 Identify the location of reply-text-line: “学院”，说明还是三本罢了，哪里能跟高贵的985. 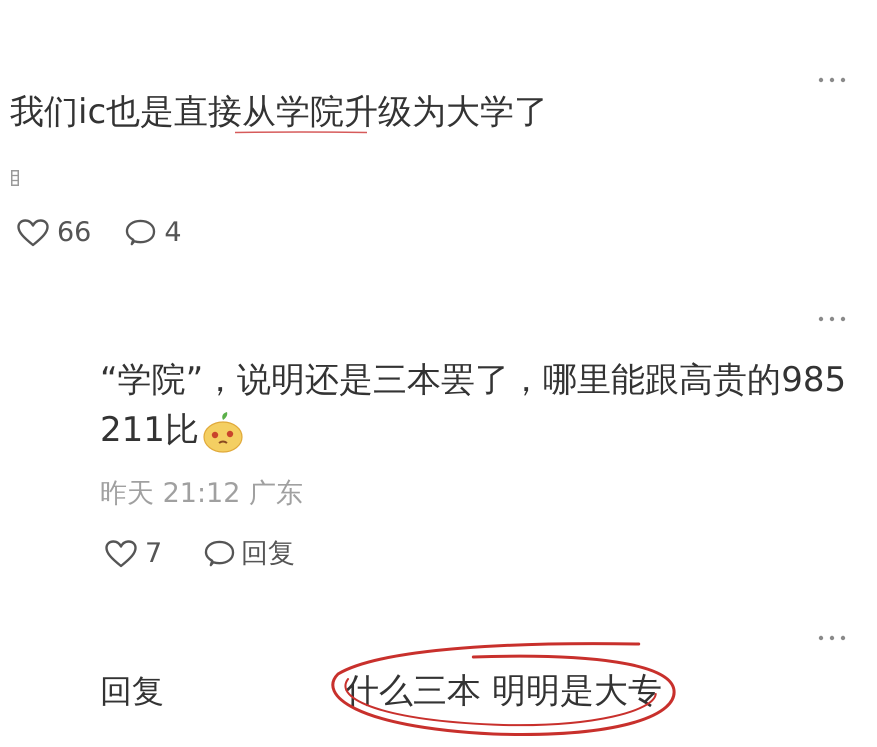
(473, 380).